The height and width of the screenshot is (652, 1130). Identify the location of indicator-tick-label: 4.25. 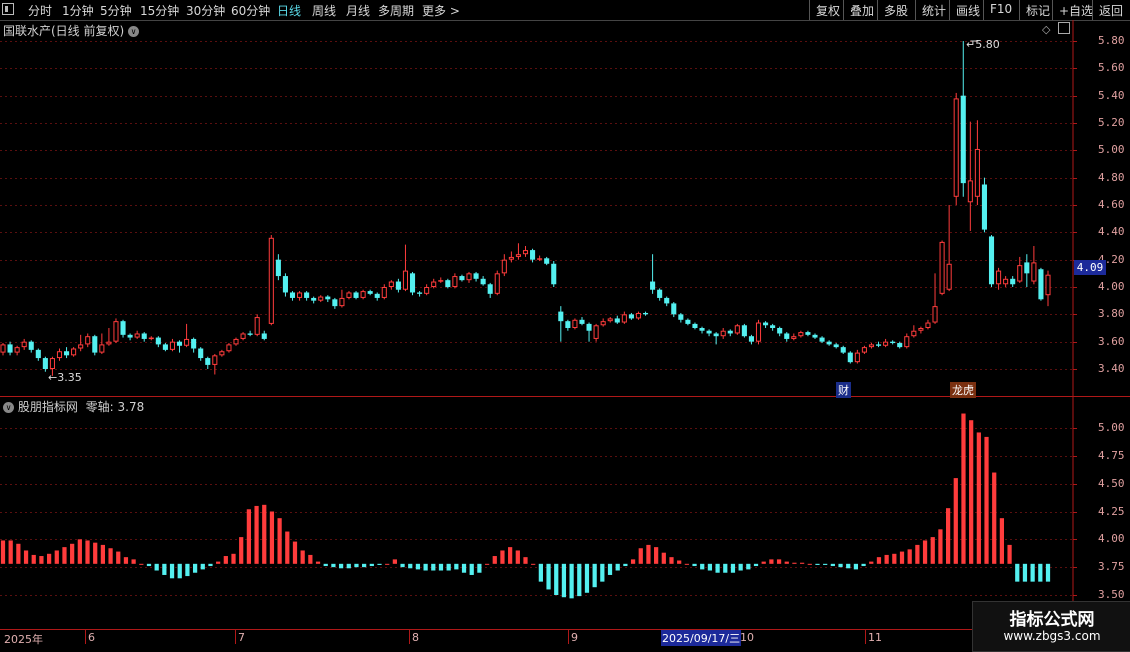
(1111, 511).